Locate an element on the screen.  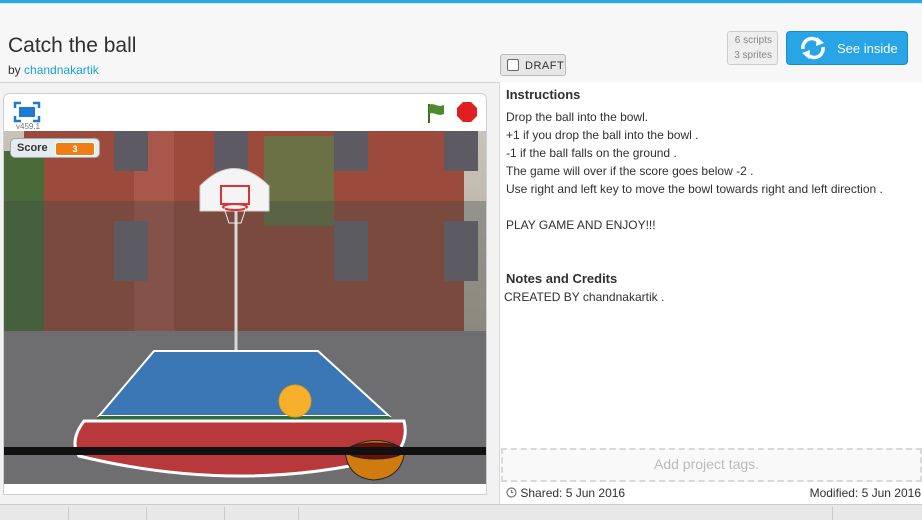
instruction-line: PLAY GAME AND ENJOY!!! is located at coordinates (581, 225).